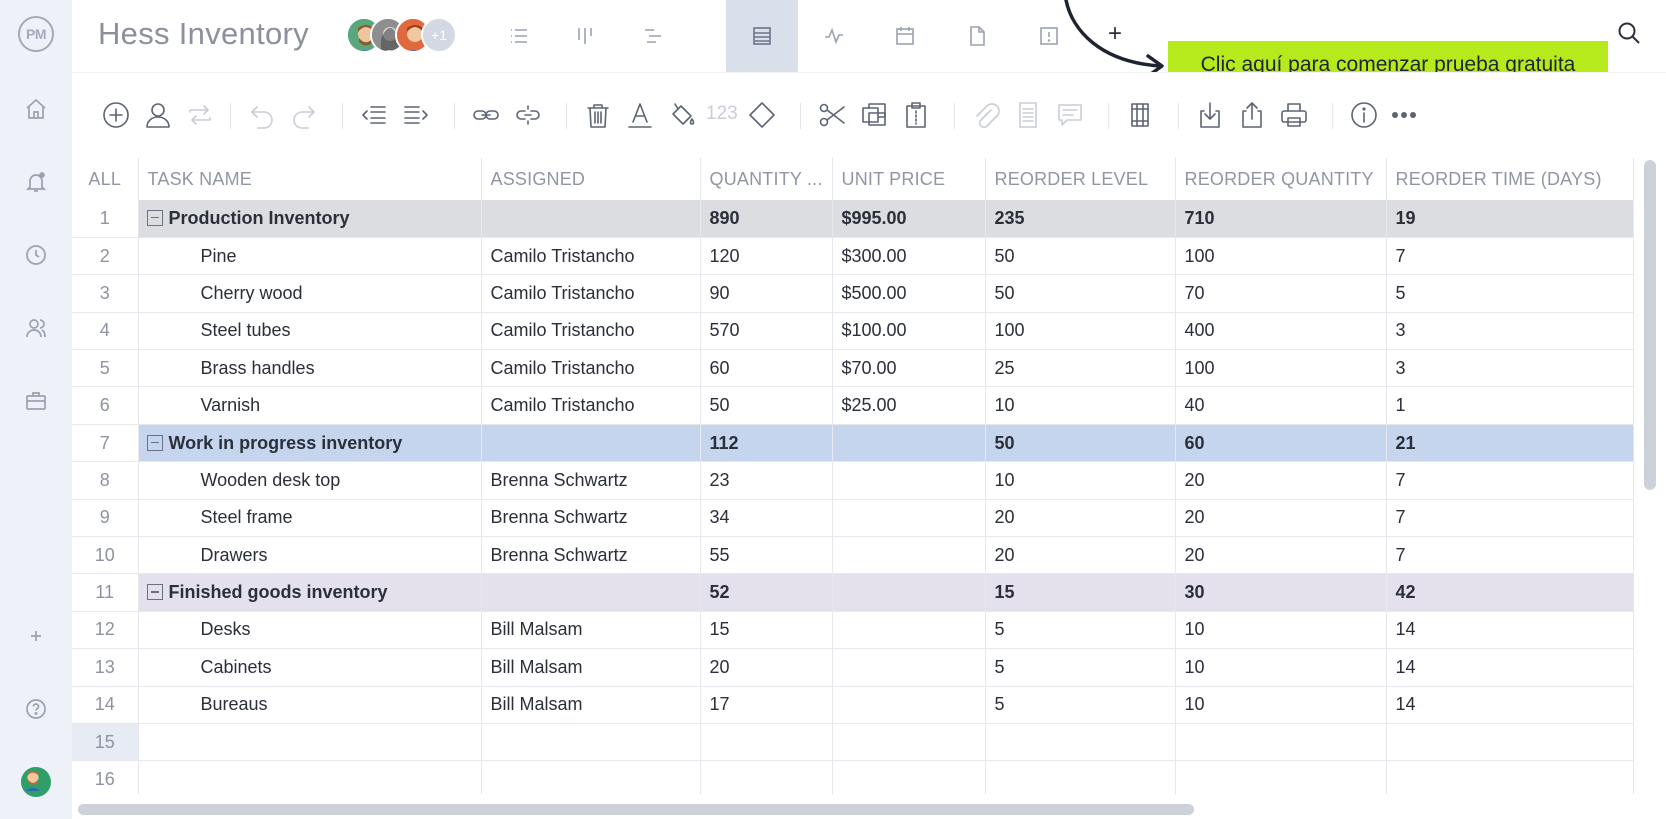 This screenshot has width=1666, height=819. I want to click on row-number: 15, so click(105, 742).